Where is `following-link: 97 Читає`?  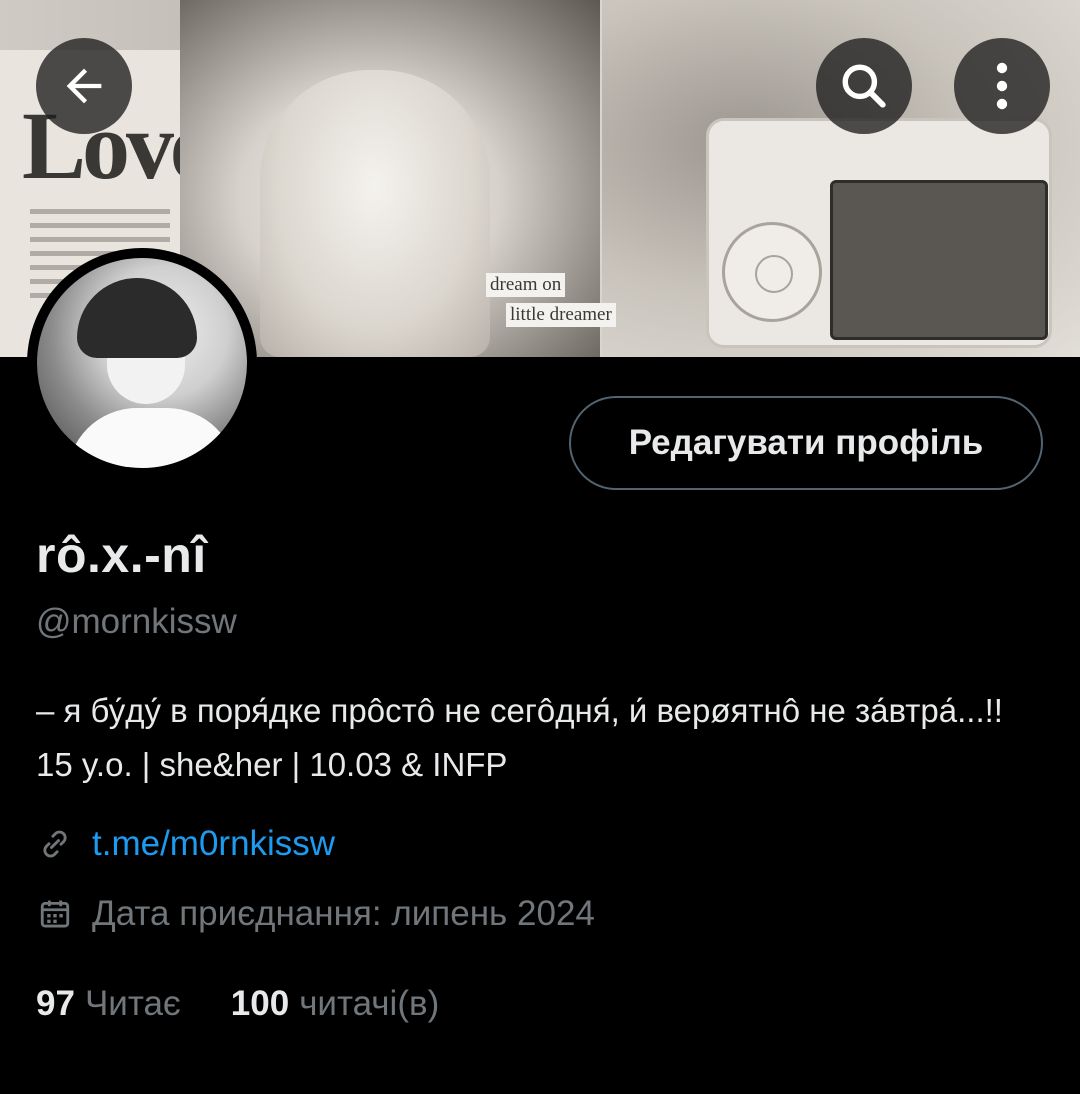
following-link: 97 Читає is located at coordinates (108, 1004).